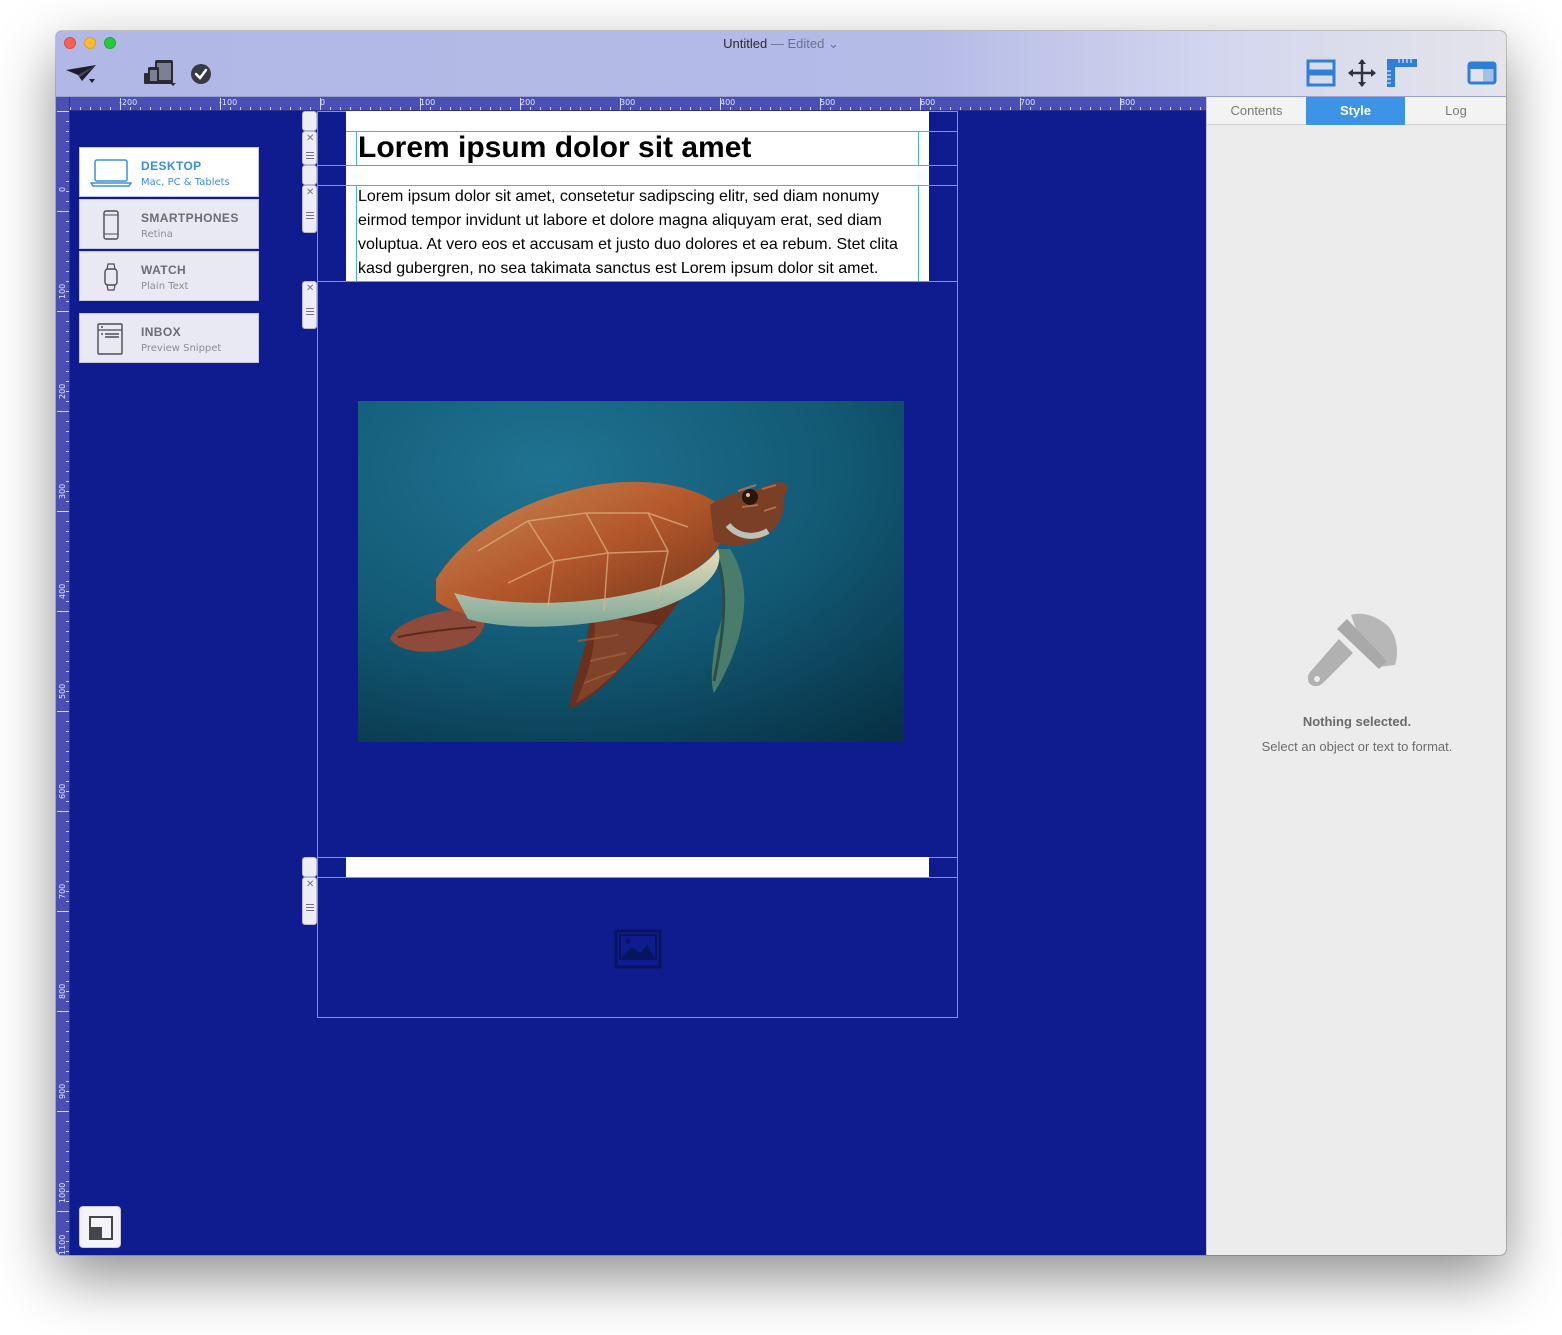  I want to click on inbox-icon, so click(110, 339).